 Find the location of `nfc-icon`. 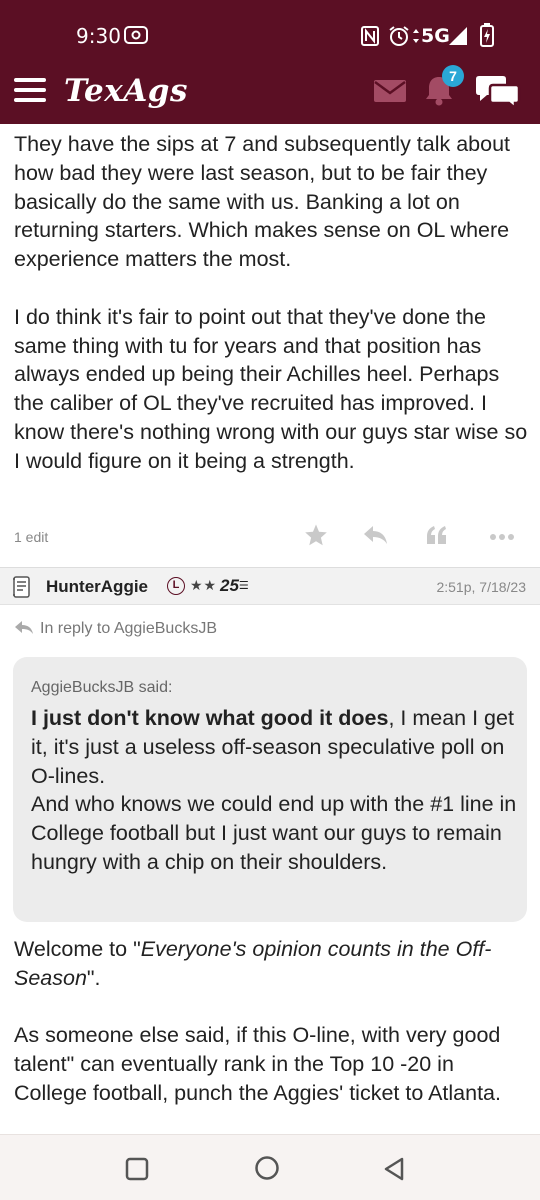

nfc-icon is located at coordinates (370, 38).